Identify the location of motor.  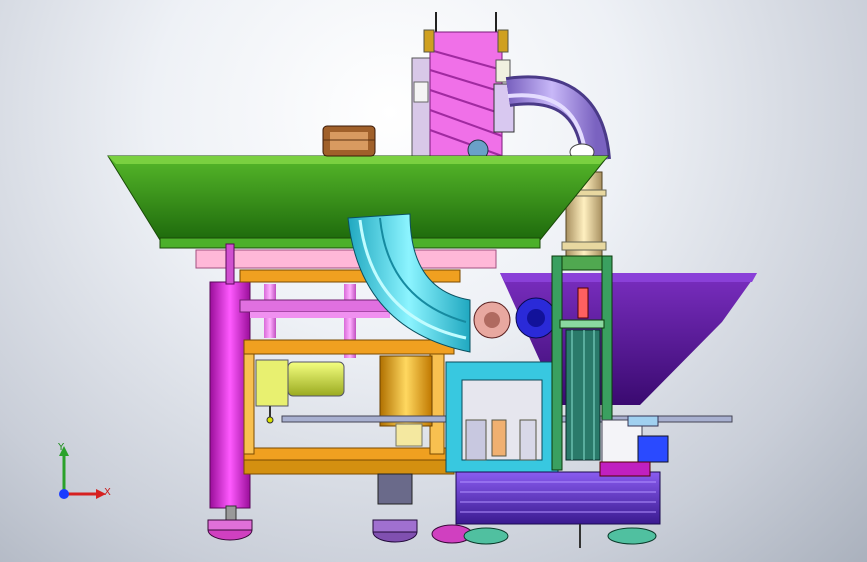
(300, 391).